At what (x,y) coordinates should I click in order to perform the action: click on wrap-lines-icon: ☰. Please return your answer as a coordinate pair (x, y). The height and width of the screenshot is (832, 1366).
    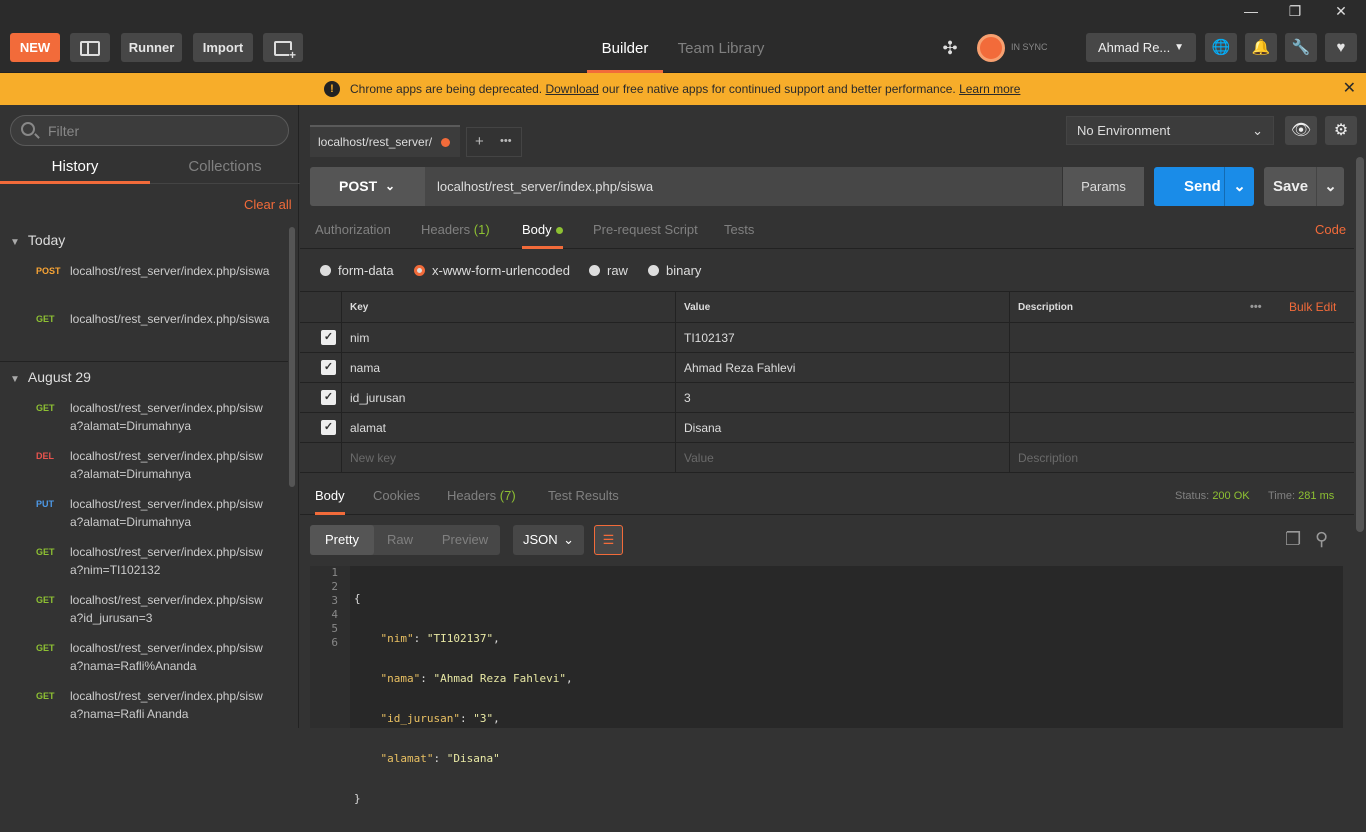
    Looking at the image, I should click on (608, 540).